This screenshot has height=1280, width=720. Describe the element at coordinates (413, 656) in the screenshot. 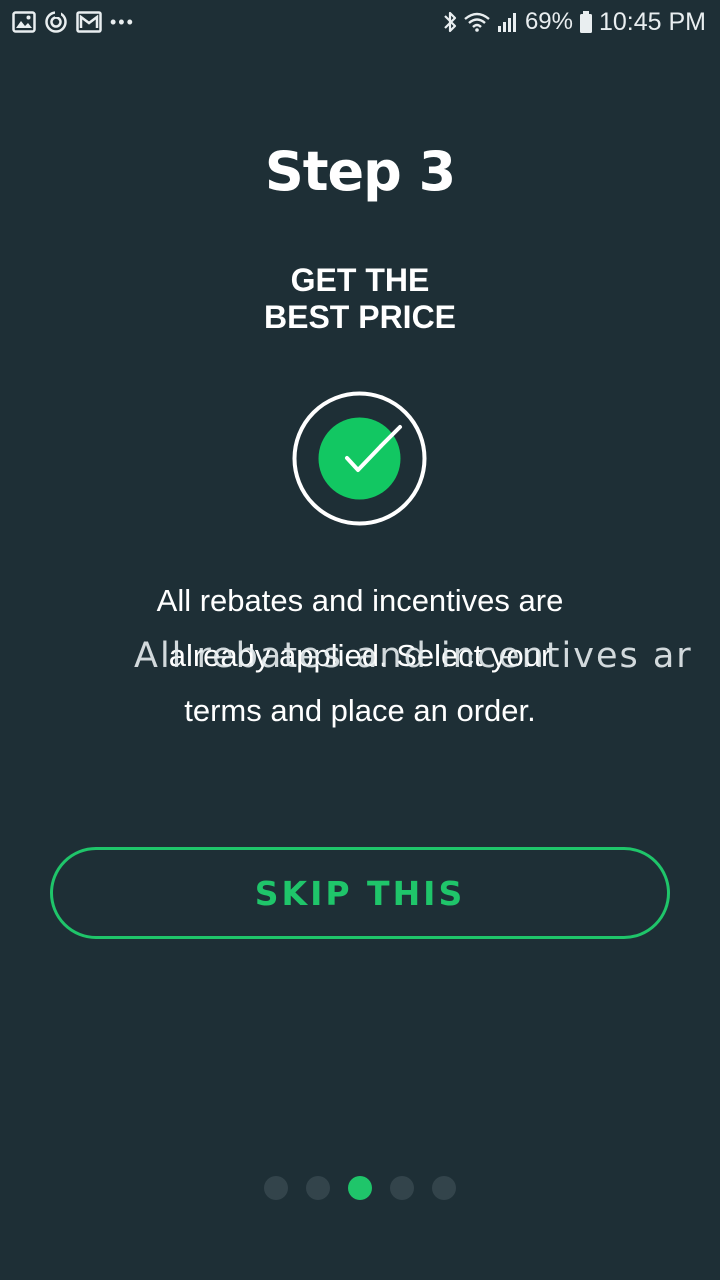

I see `ghost-description-text: All rebates and incentives ar` at that location.